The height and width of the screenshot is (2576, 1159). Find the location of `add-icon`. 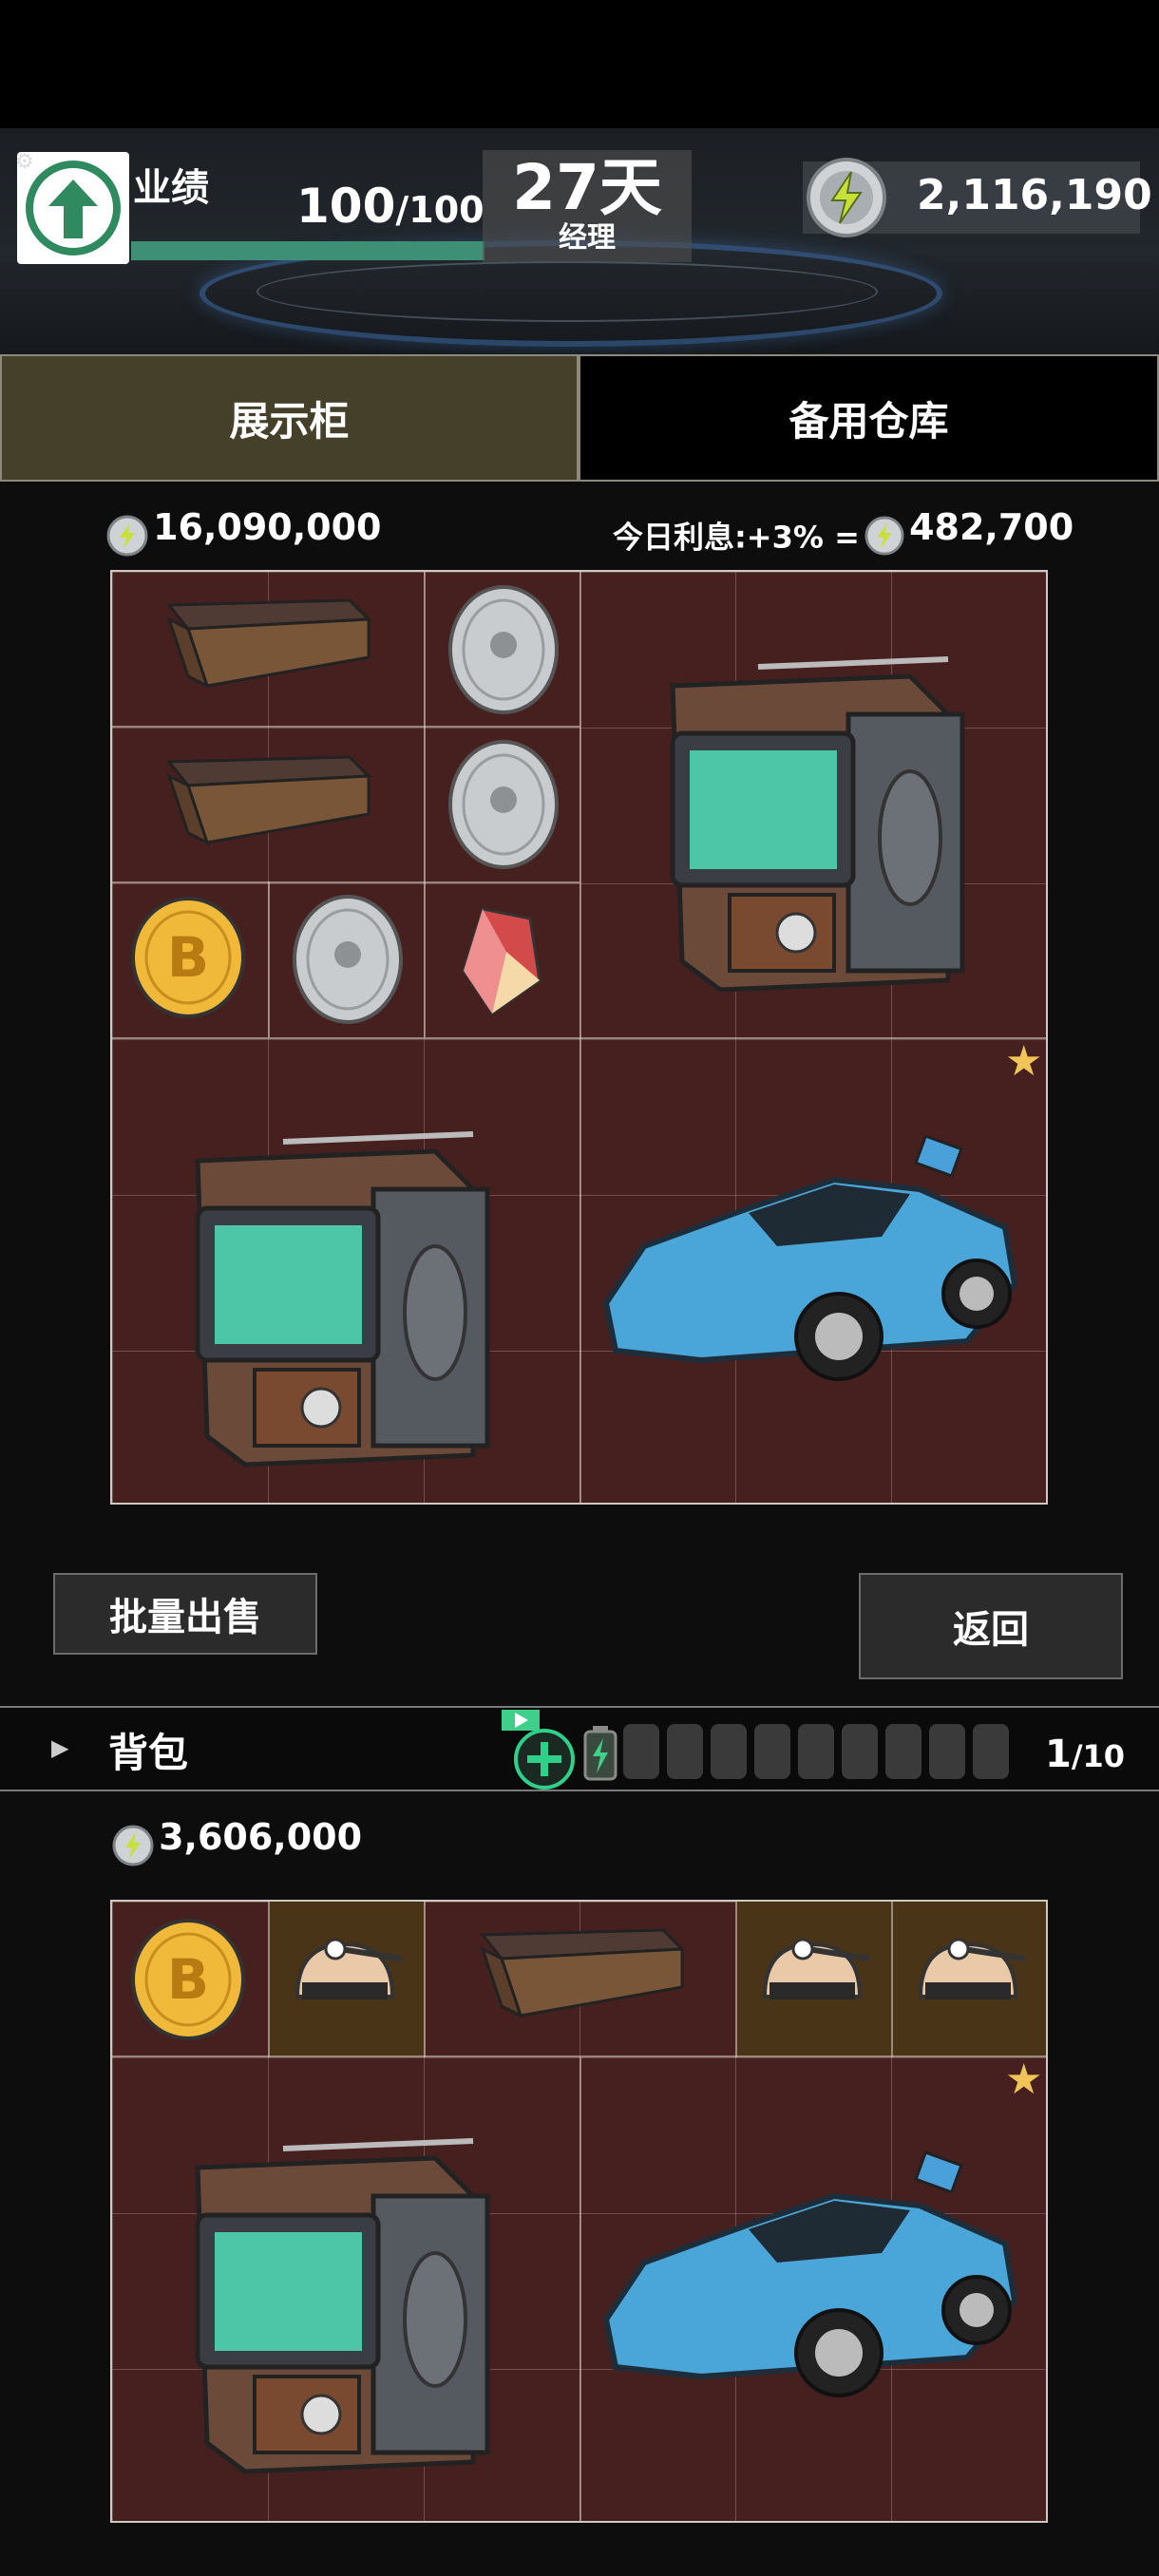

add-icon is located at coordinates (544, 1759).